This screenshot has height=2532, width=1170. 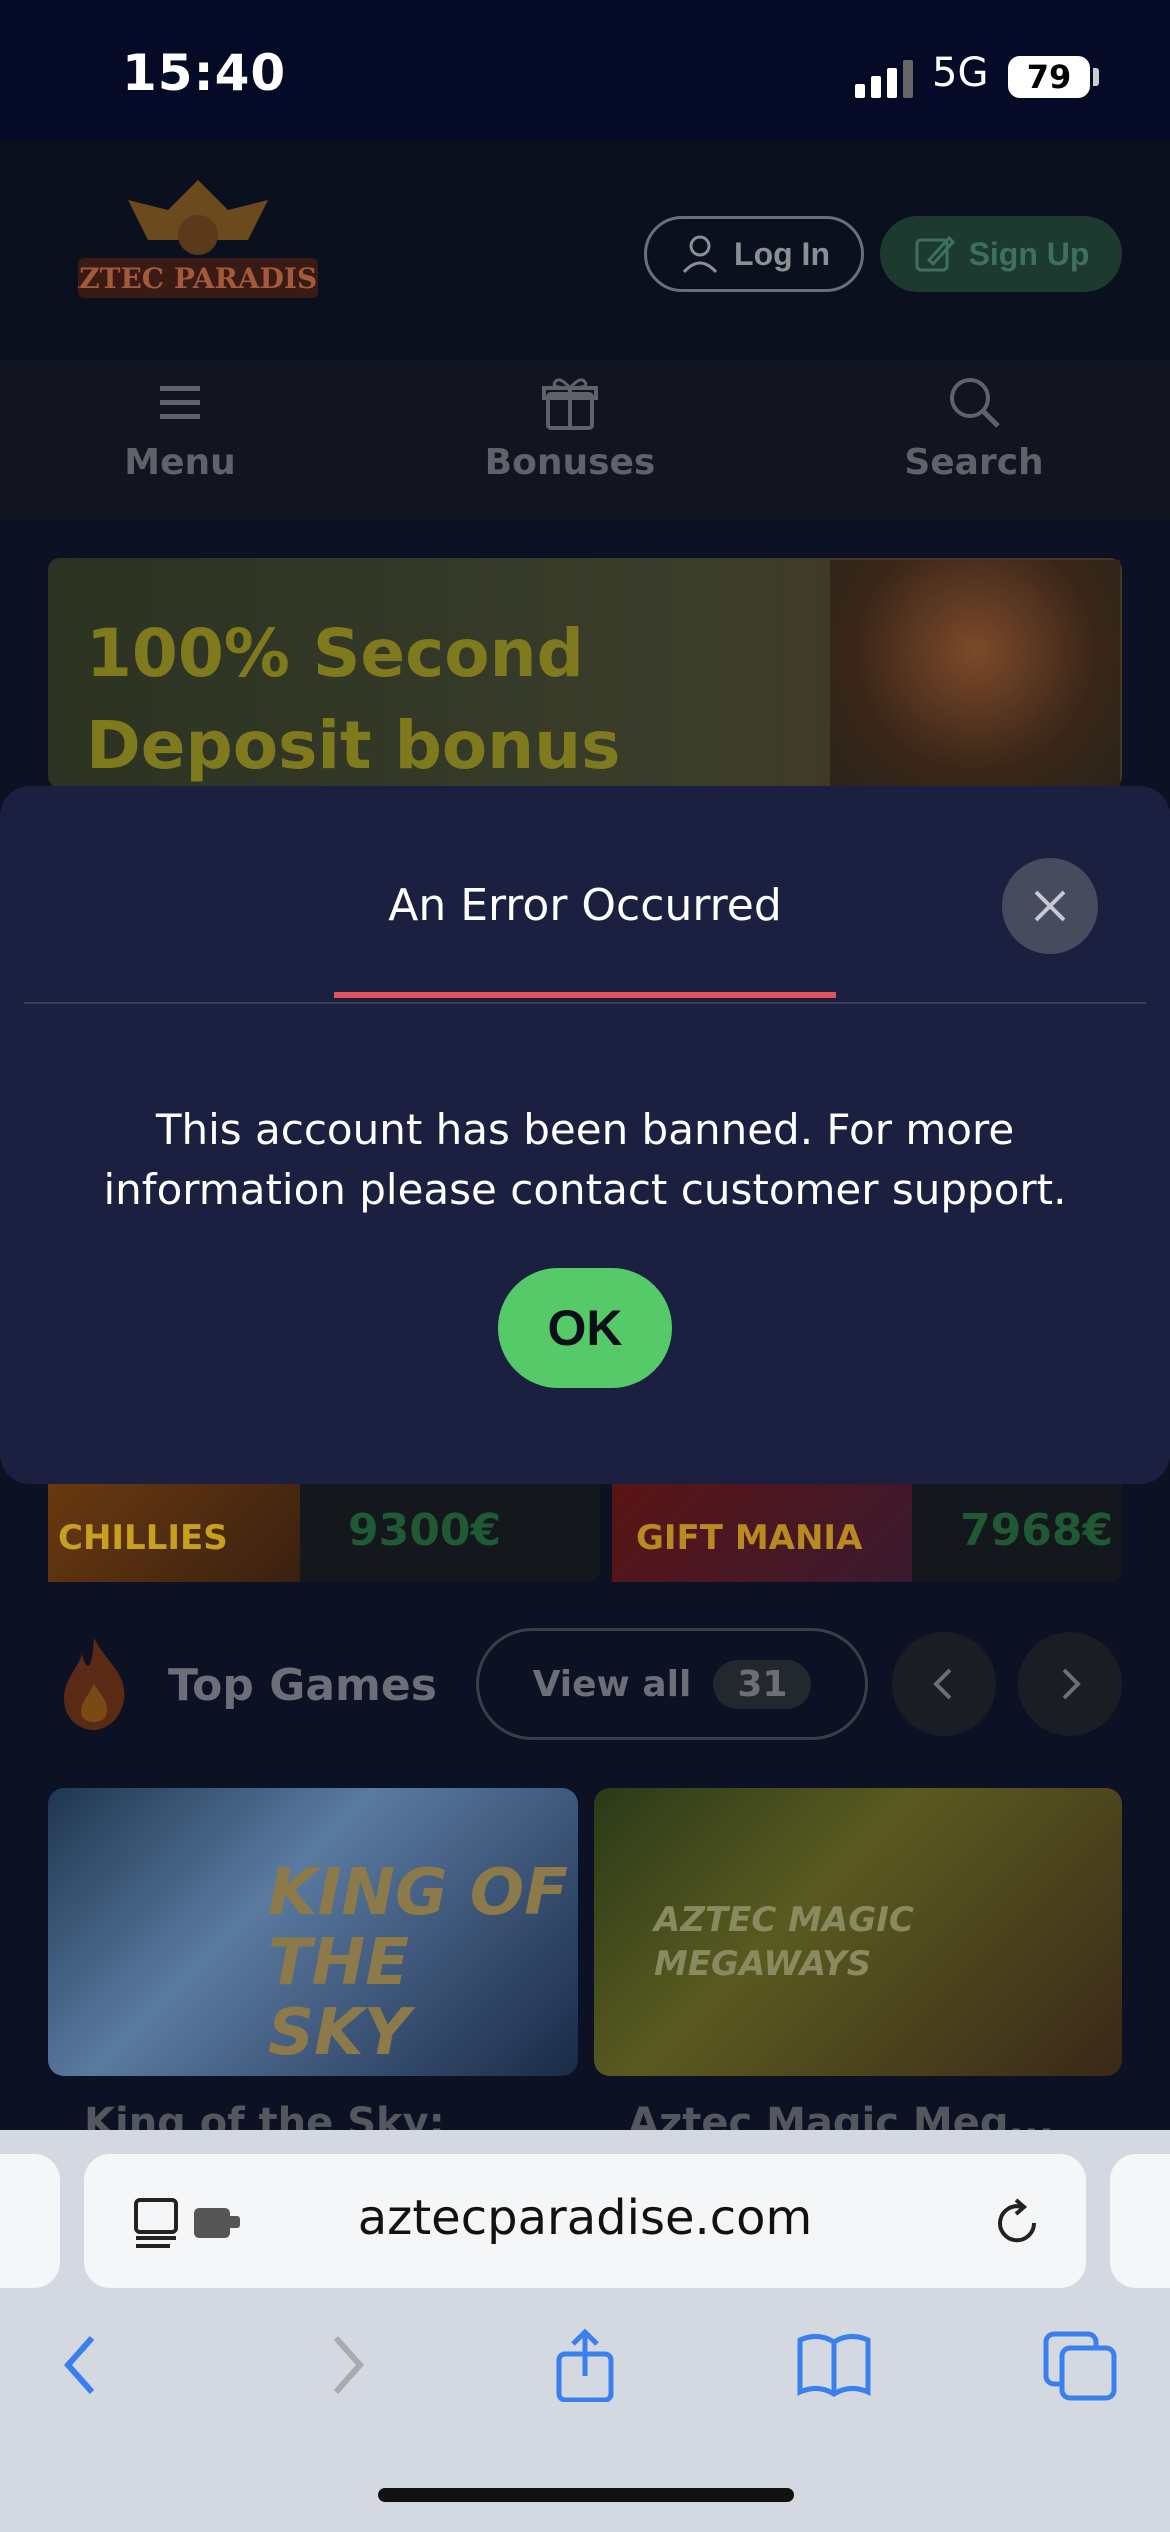 What do you see at coordinates (1049, 77) in the screenshot?
I see `battery-icon: 79` at bounding box center [1049, 77].